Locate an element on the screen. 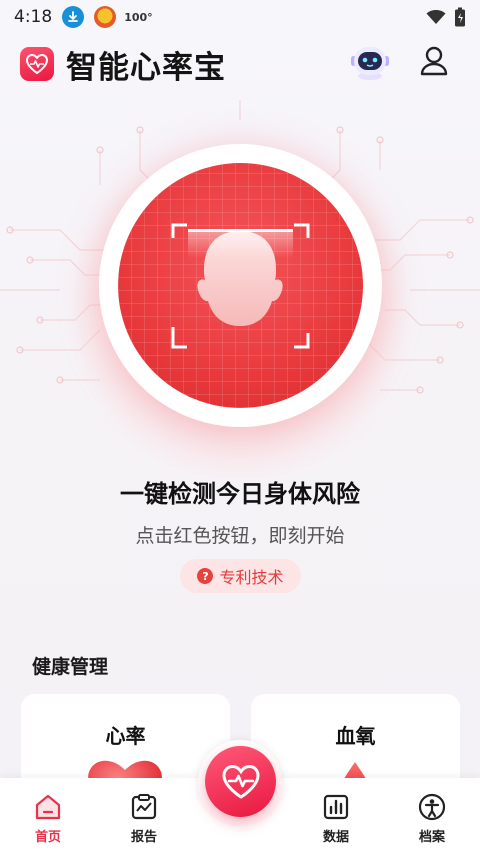 The width and height of the screenshot is (480, 854). heart-logo-icon is located at coordinates (37, 64).